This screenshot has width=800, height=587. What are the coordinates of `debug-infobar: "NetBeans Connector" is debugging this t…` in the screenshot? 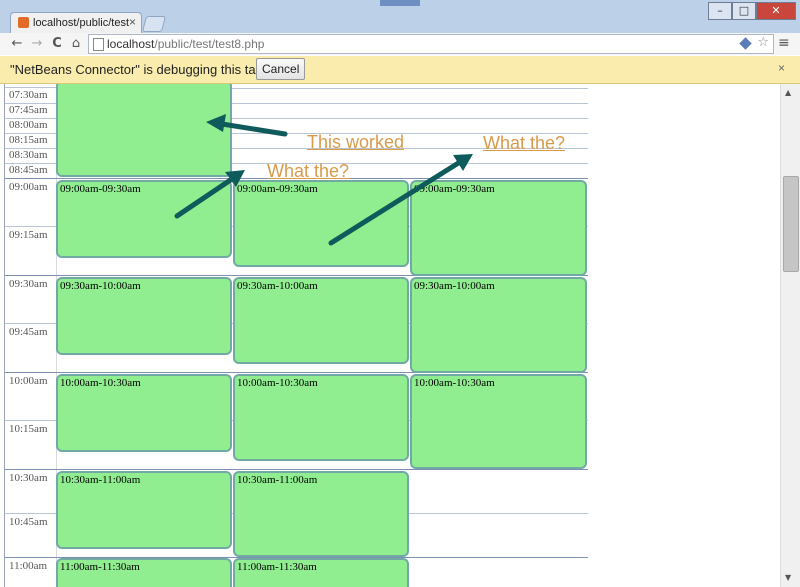 It's located at (400, 70).